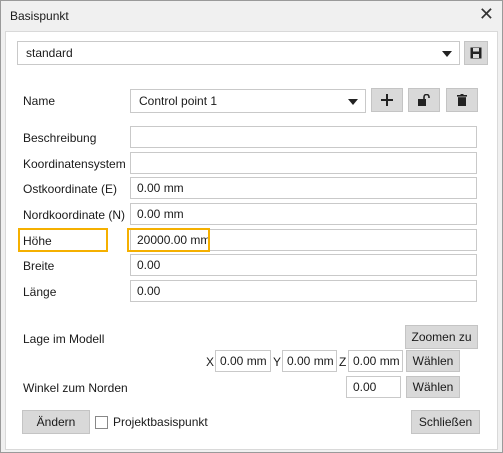  I want to click on plus-icon, so click(387, 100).